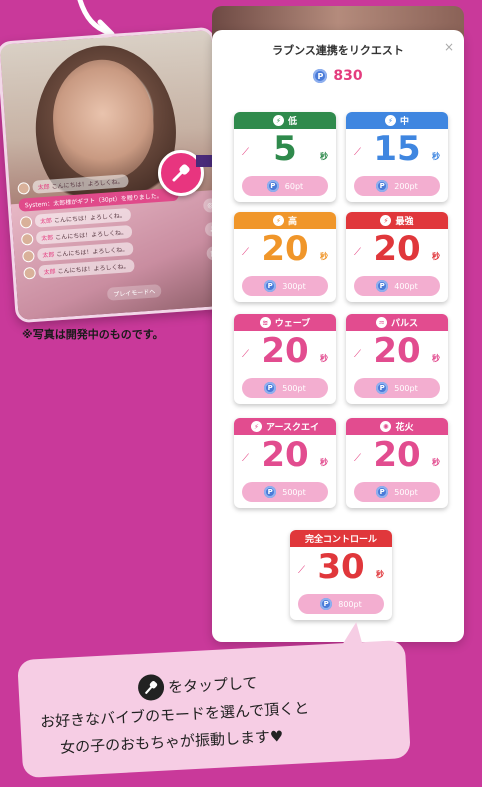 The height and width of the screenshot is (787, 482). I want to click on mode-header: ✺ 花火, so click(397, 426).